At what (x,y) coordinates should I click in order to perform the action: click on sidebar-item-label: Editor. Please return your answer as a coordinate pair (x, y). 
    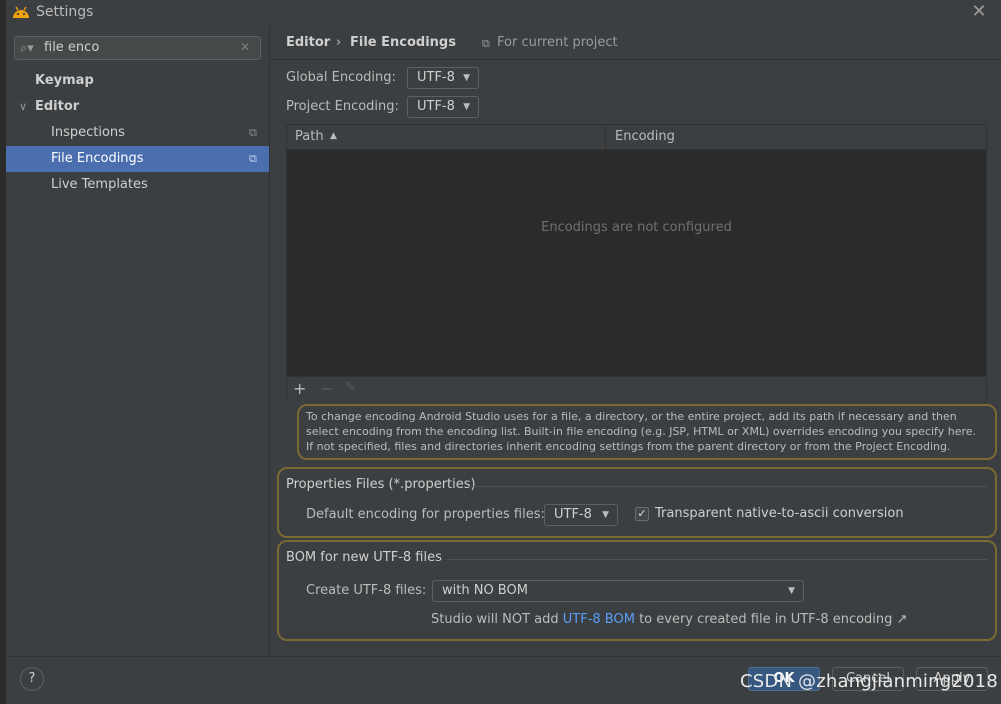
    Looking at the image, I should click on (57, 106).